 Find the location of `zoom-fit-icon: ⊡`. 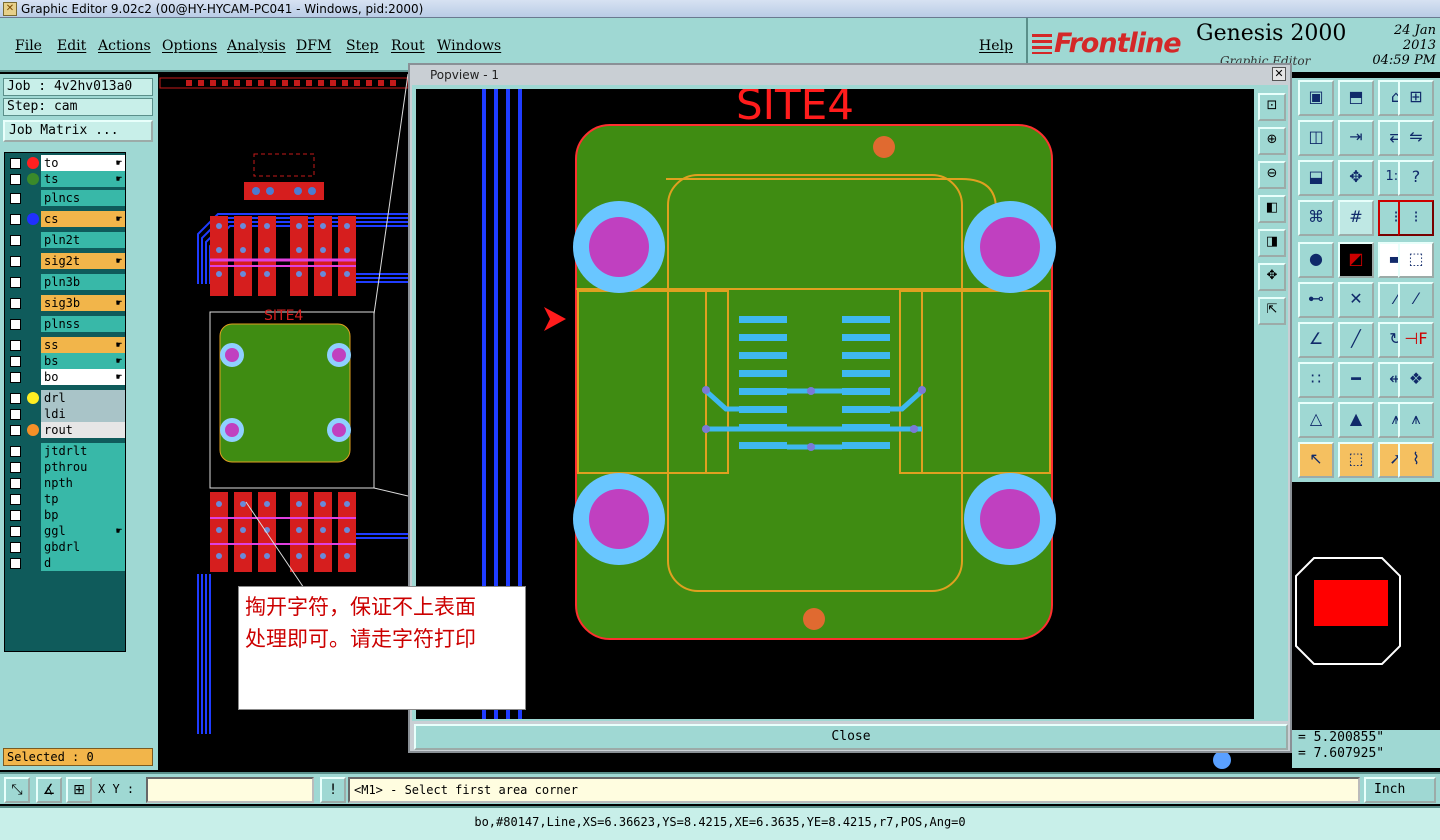

zoom-fit-icon: ⊡ is located at coordinates (1272, 107).